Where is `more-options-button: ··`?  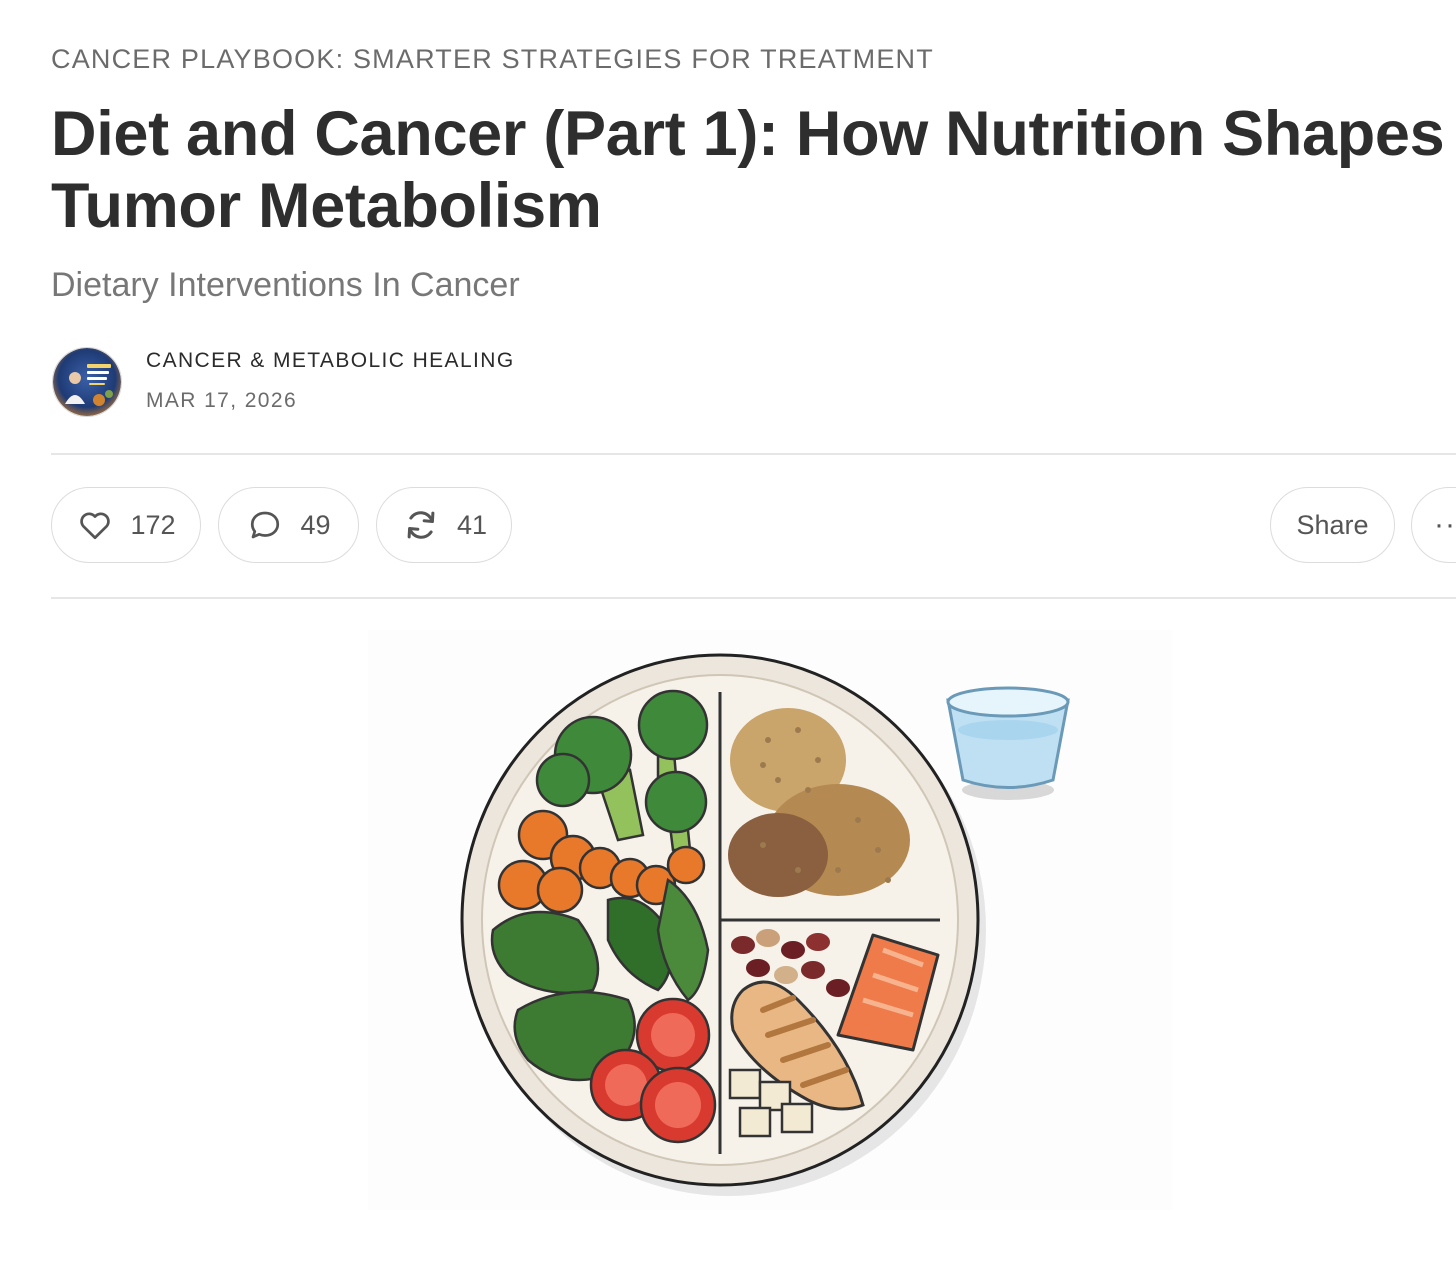
more-options-button: ·· is located at coordinates (1433, 525).